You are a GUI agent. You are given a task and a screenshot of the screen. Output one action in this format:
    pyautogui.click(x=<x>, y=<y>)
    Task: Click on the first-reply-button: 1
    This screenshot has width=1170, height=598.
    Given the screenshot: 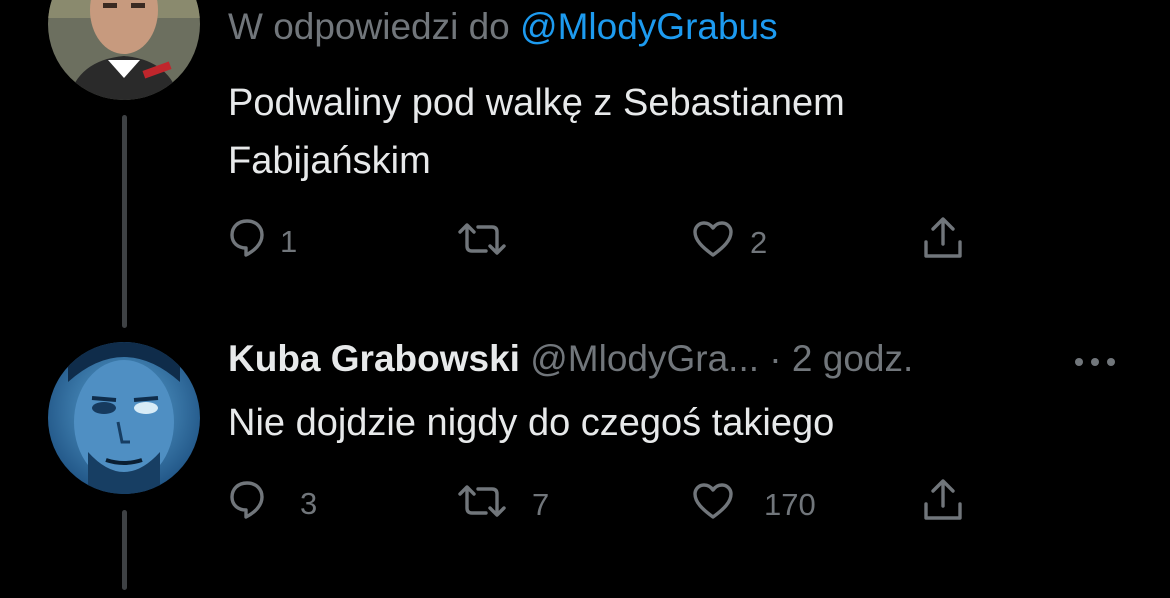 What is the action you would take?
    pyautogui.click(x=263, y=242)
    